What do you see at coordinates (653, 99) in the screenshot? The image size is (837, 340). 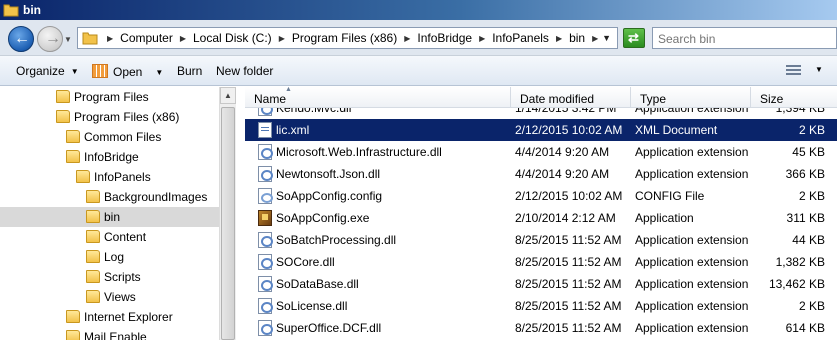 I see `column-header-label: Type` at bounding box center [653, 99].